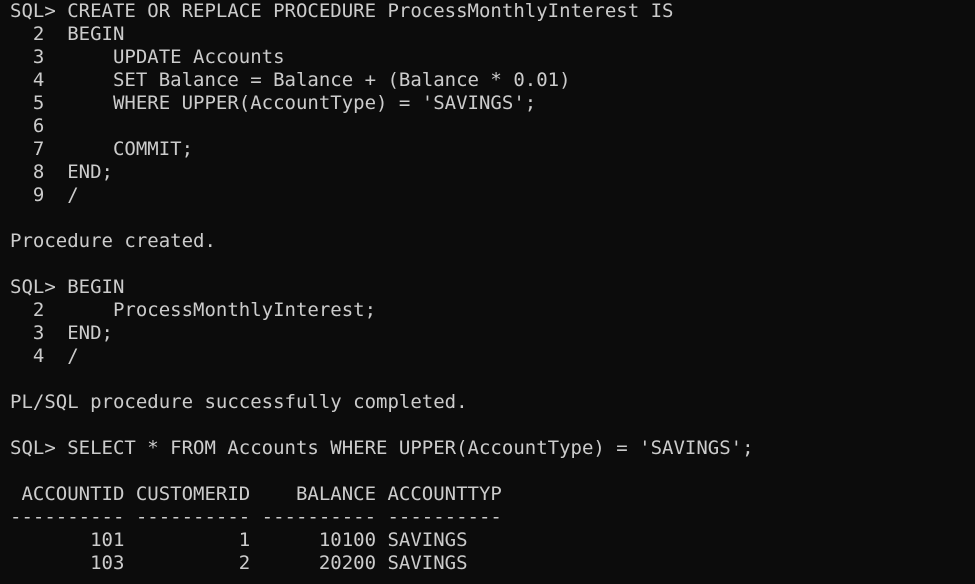 This screenshot has width=975, height=584. Describe the element at coordinates (239, 563) in the screenshot. I see `result-table-row: 103 2 20200 SAVINGS` at that location.